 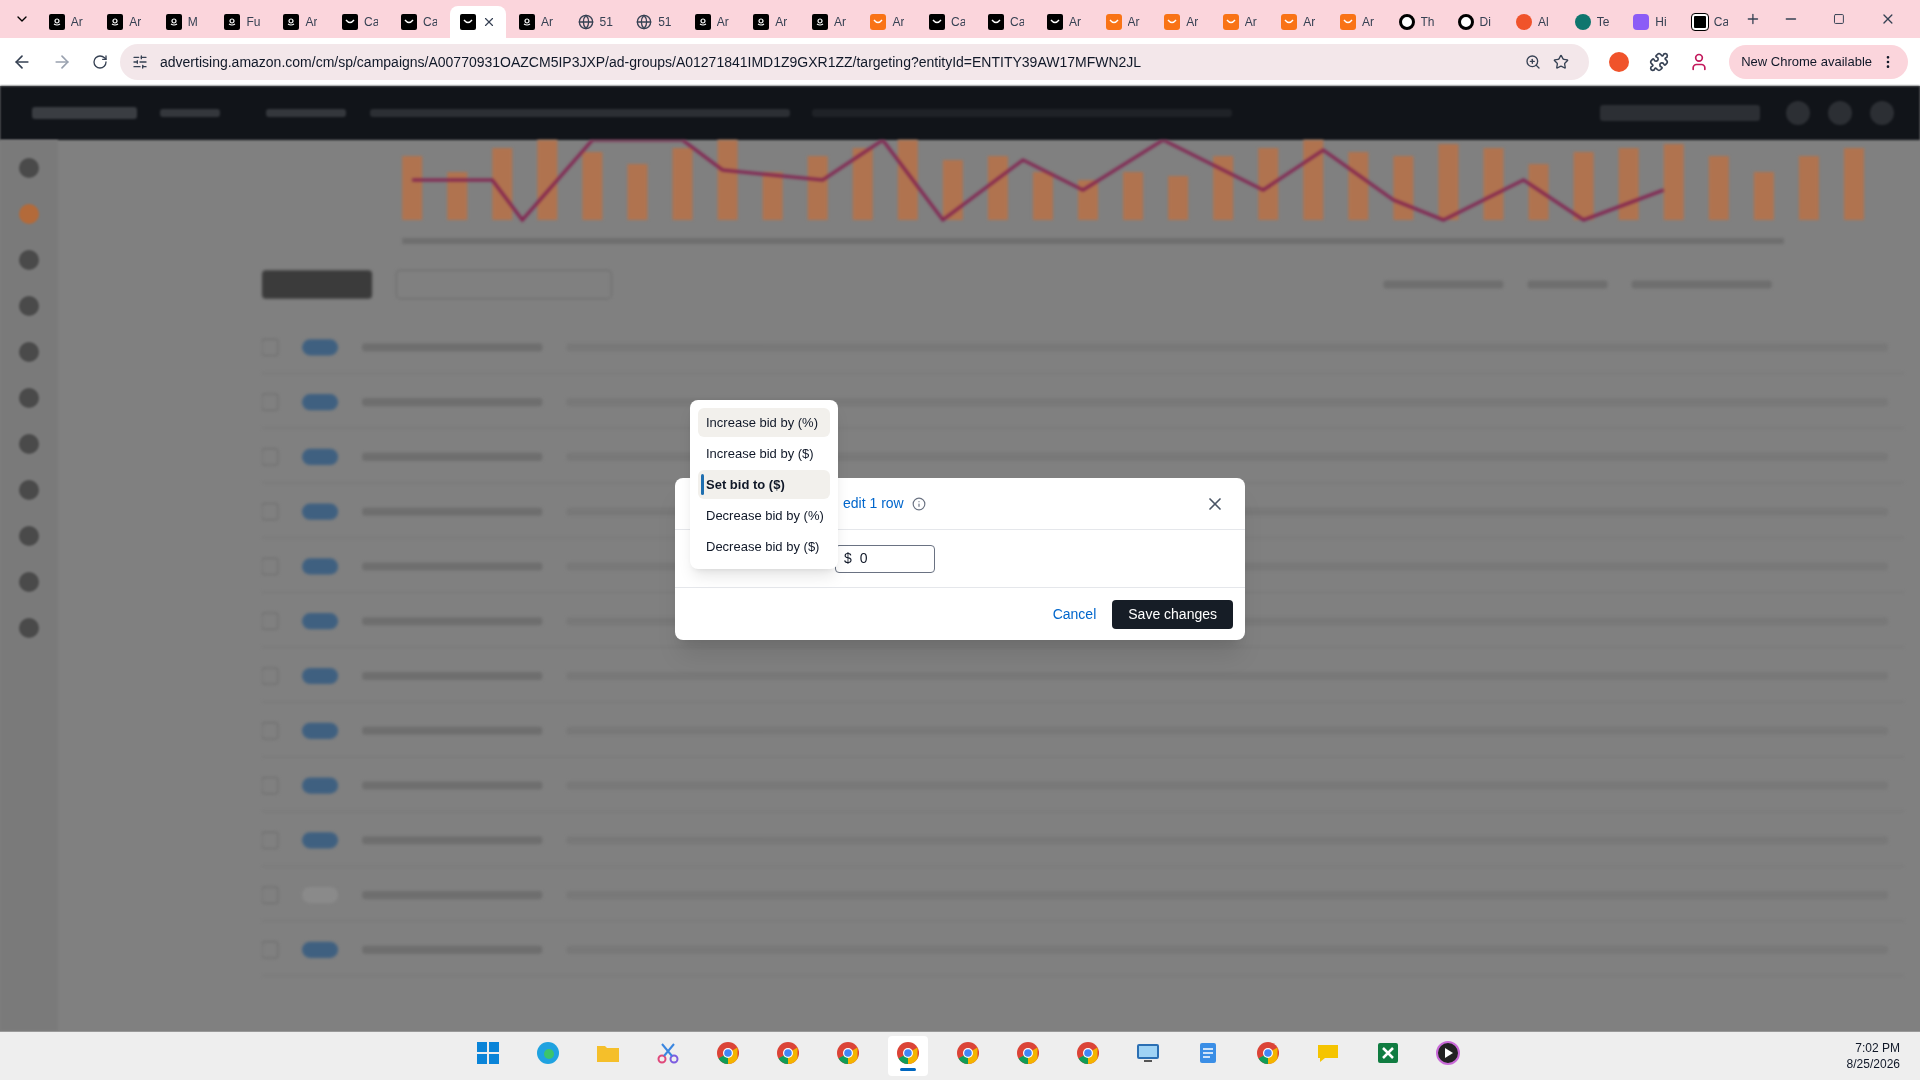 What do you see at coordinates (1592, 22) in the screenshot?
I see `browser-tab: Te` at bounding box center [1592, 22].